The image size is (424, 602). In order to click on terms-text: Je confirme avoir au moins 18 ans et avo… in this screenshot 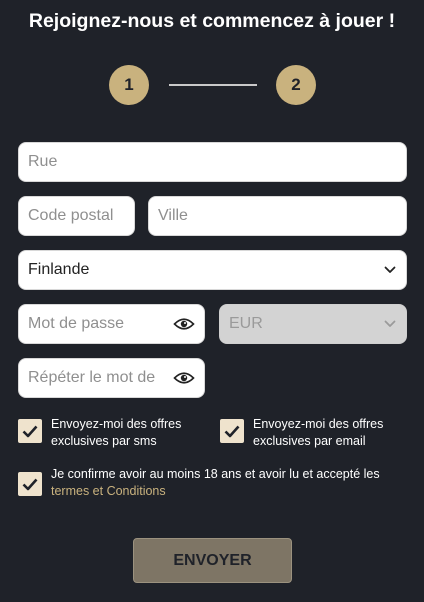, I will do `click(215, 474)`.